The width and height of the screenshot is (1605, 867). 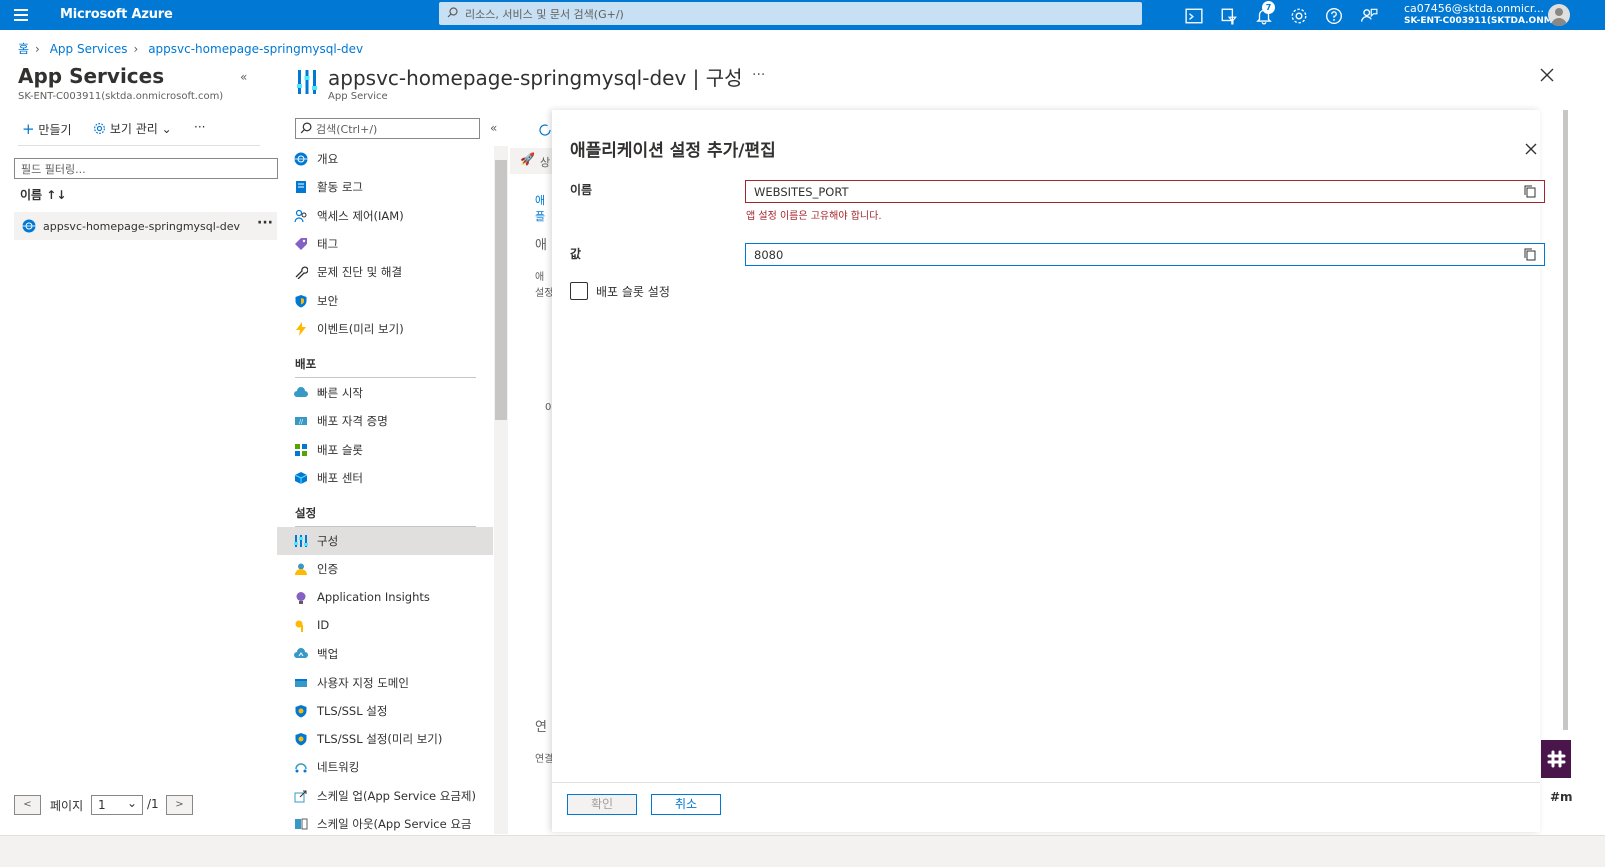 What do you see at coordinates (21, 15) in the screenshot?
I see `hamburger-menu-icon` at bounding box center [21, 15].